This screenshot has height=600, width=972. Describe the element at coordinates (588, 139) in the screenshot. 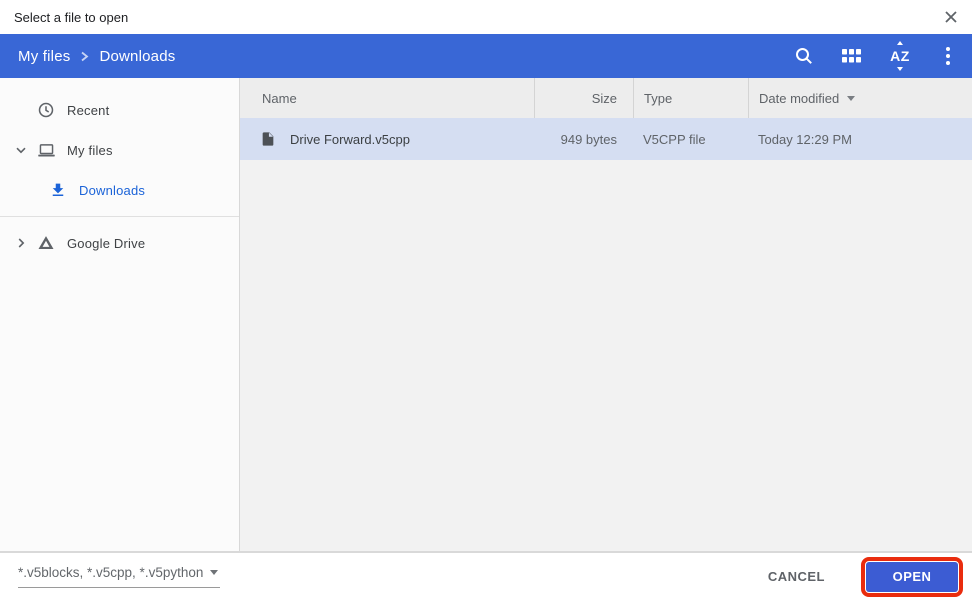

I see `file-size-cell: 949 bytes` at that location.